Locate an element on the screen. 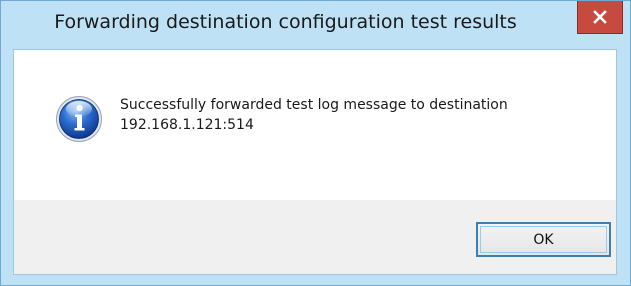  ok-button: OK is located at coordinates (543, 239).